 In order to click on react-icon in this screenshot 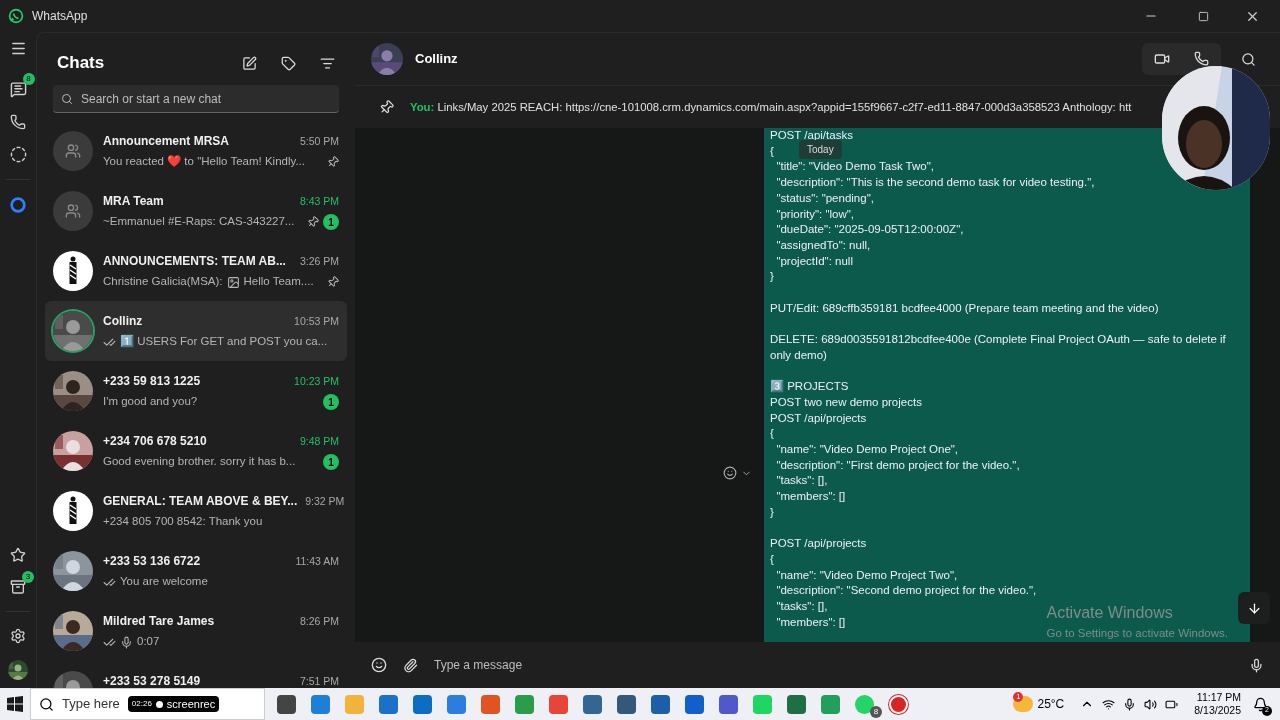, I will do `click(730, 473)`.